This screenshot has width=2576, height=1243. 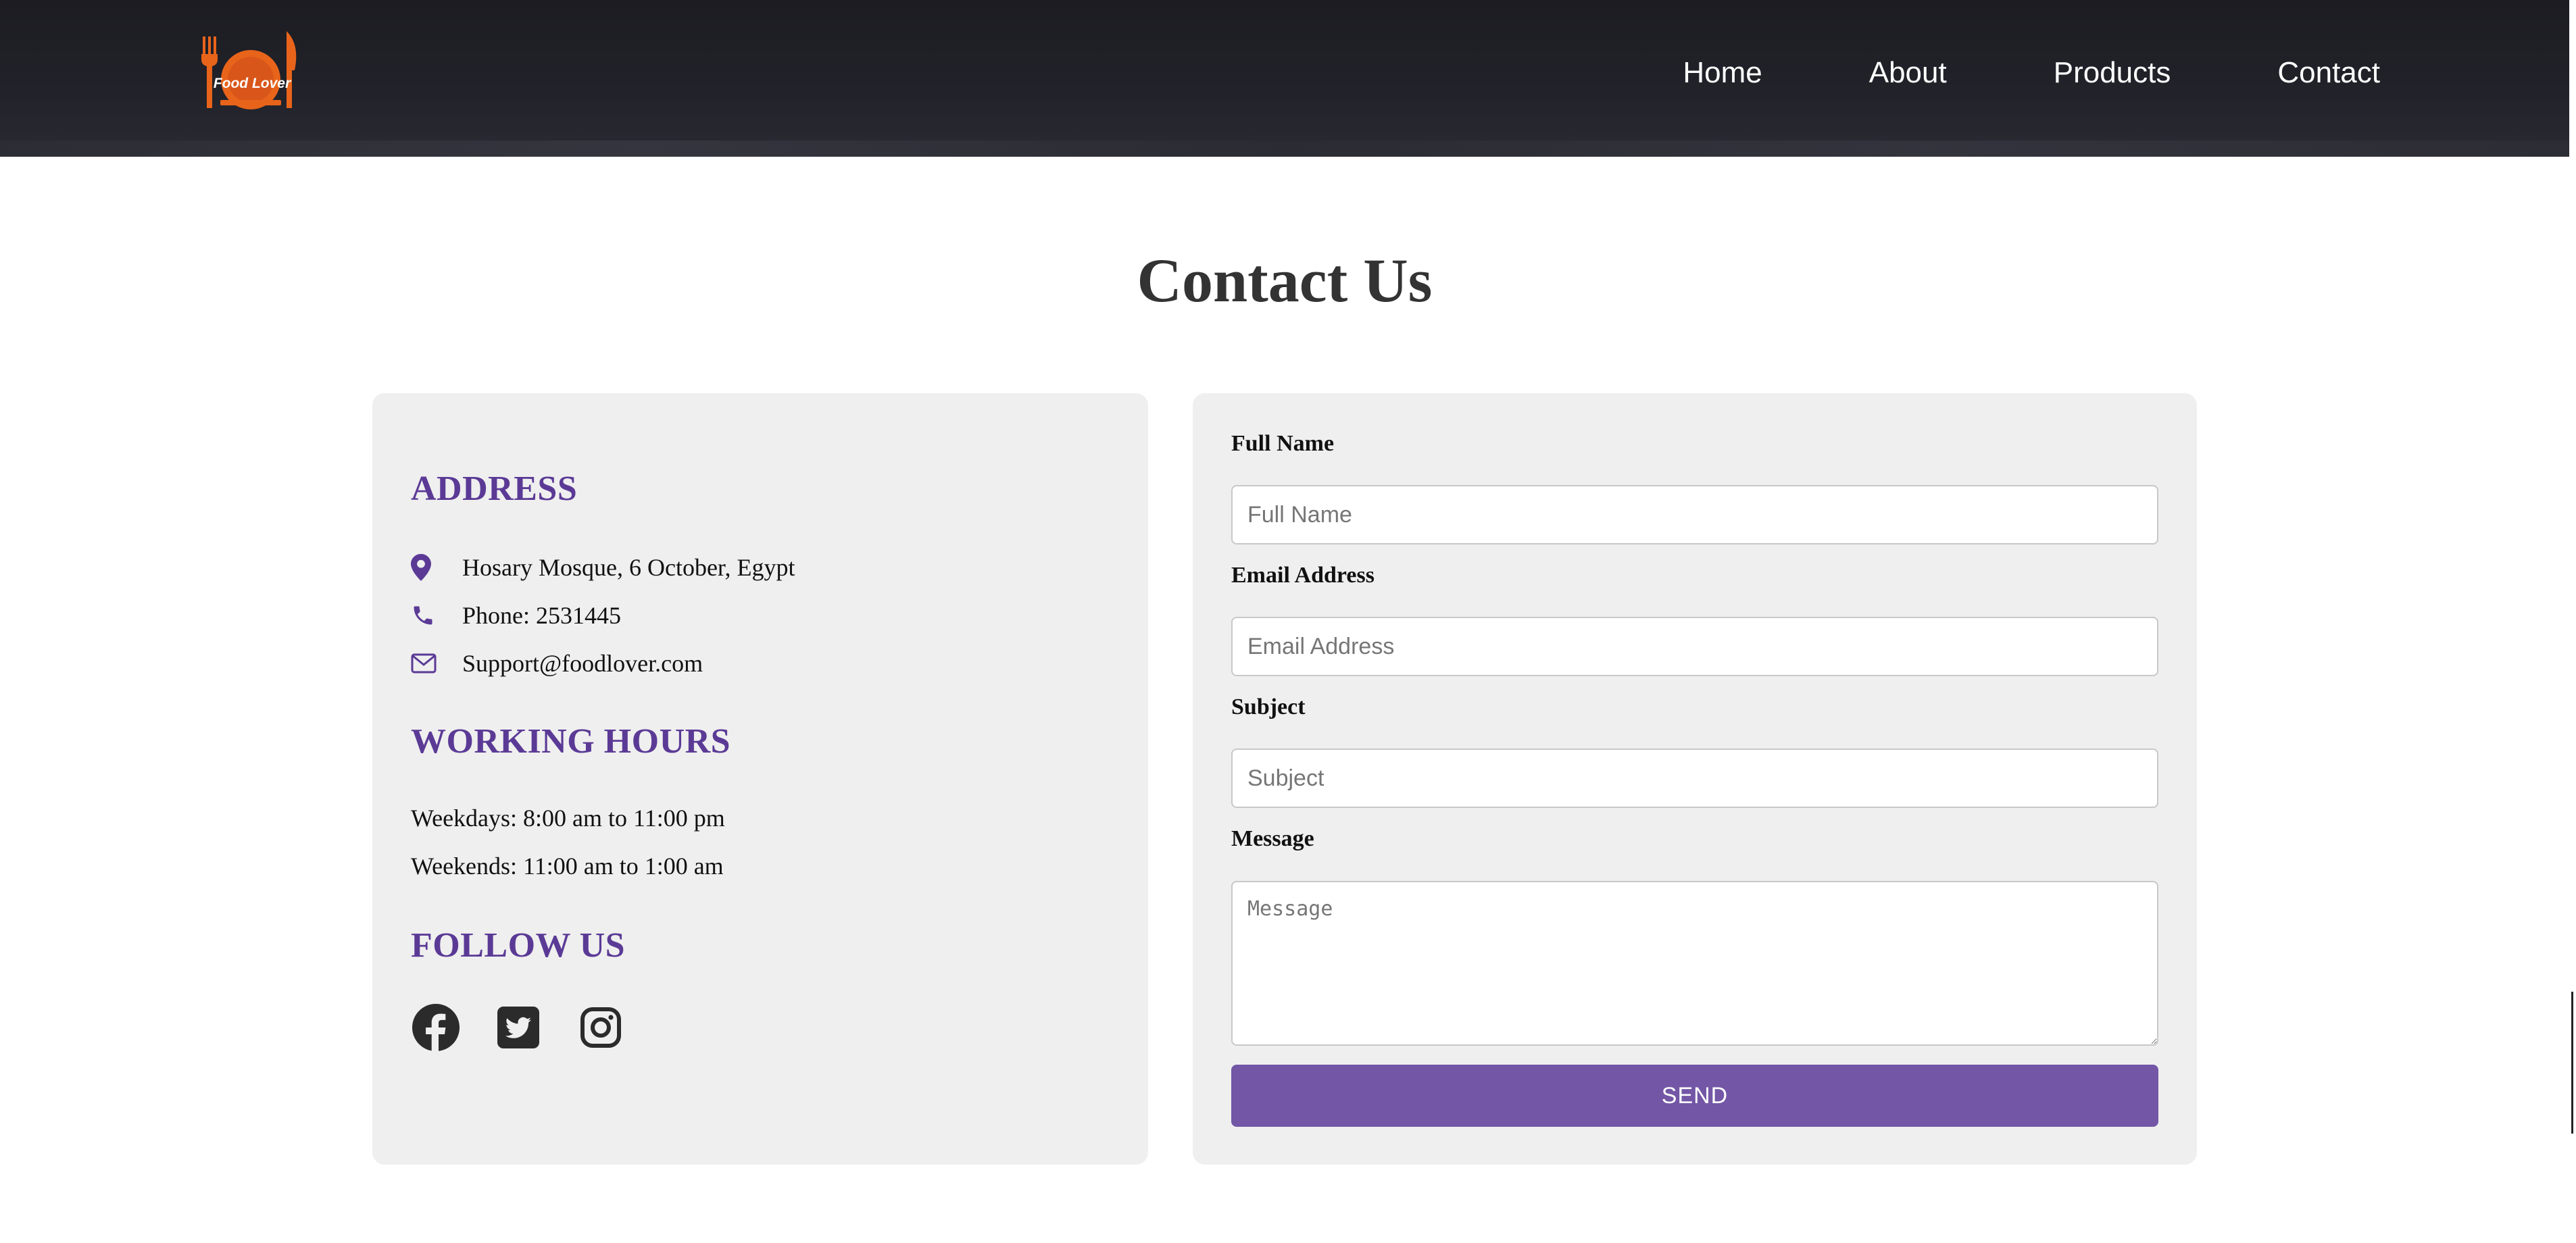 I want to click on email-row: Support@foodlover.com, so click(x=557, y=663).